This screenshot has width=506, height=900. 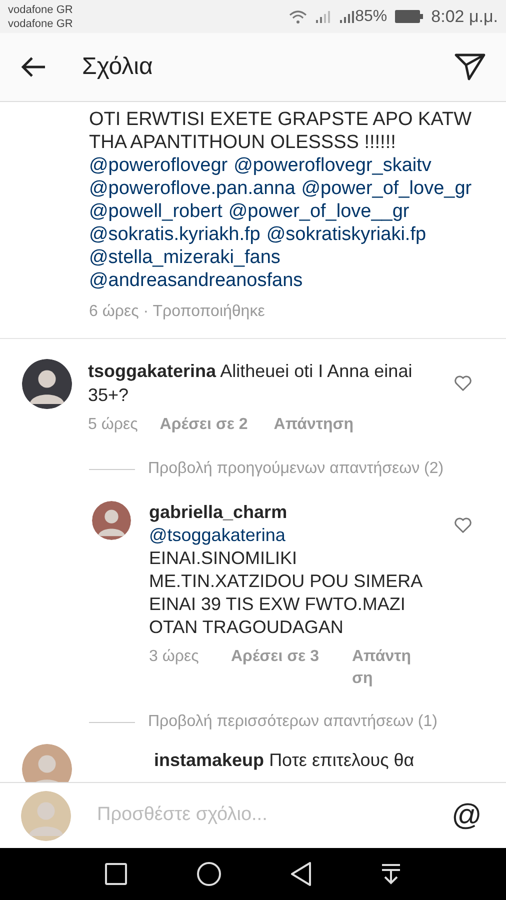 What do you see at coordinates (158, 165) in the screenshot?
I see `mention-link: @poweroflovegr` at bounding box center [158, 165].